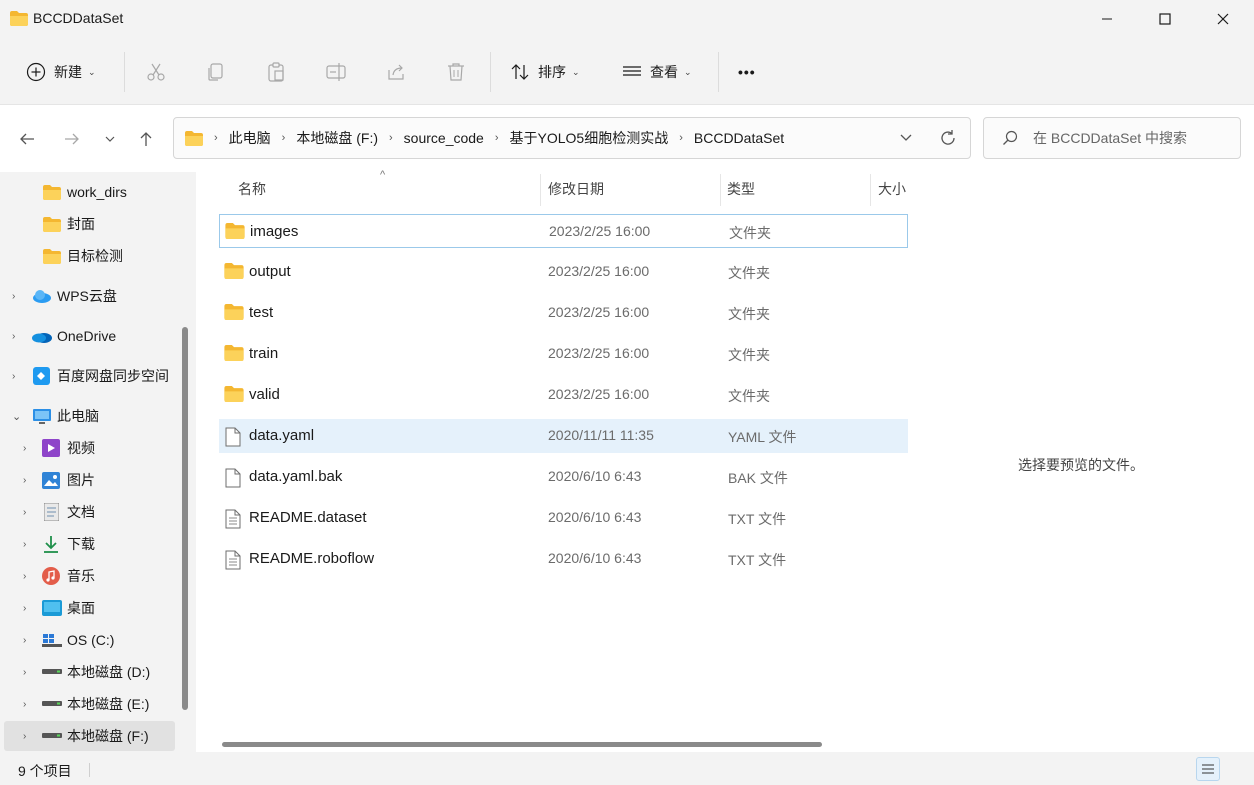 The height and width of the screenshot is (785, 1254). Describe the element at coordinates (1208, 769) in the screenshot. I see `details-view-button` at that location.